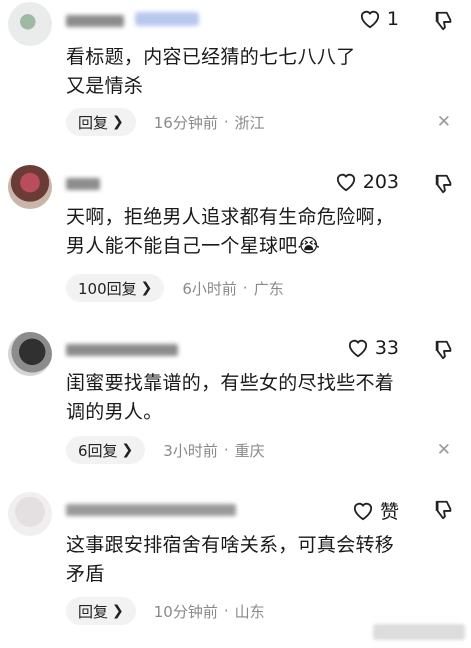 This screenshot has height=648, width=471. I want to click on like-count: 33, so click(386, 348).